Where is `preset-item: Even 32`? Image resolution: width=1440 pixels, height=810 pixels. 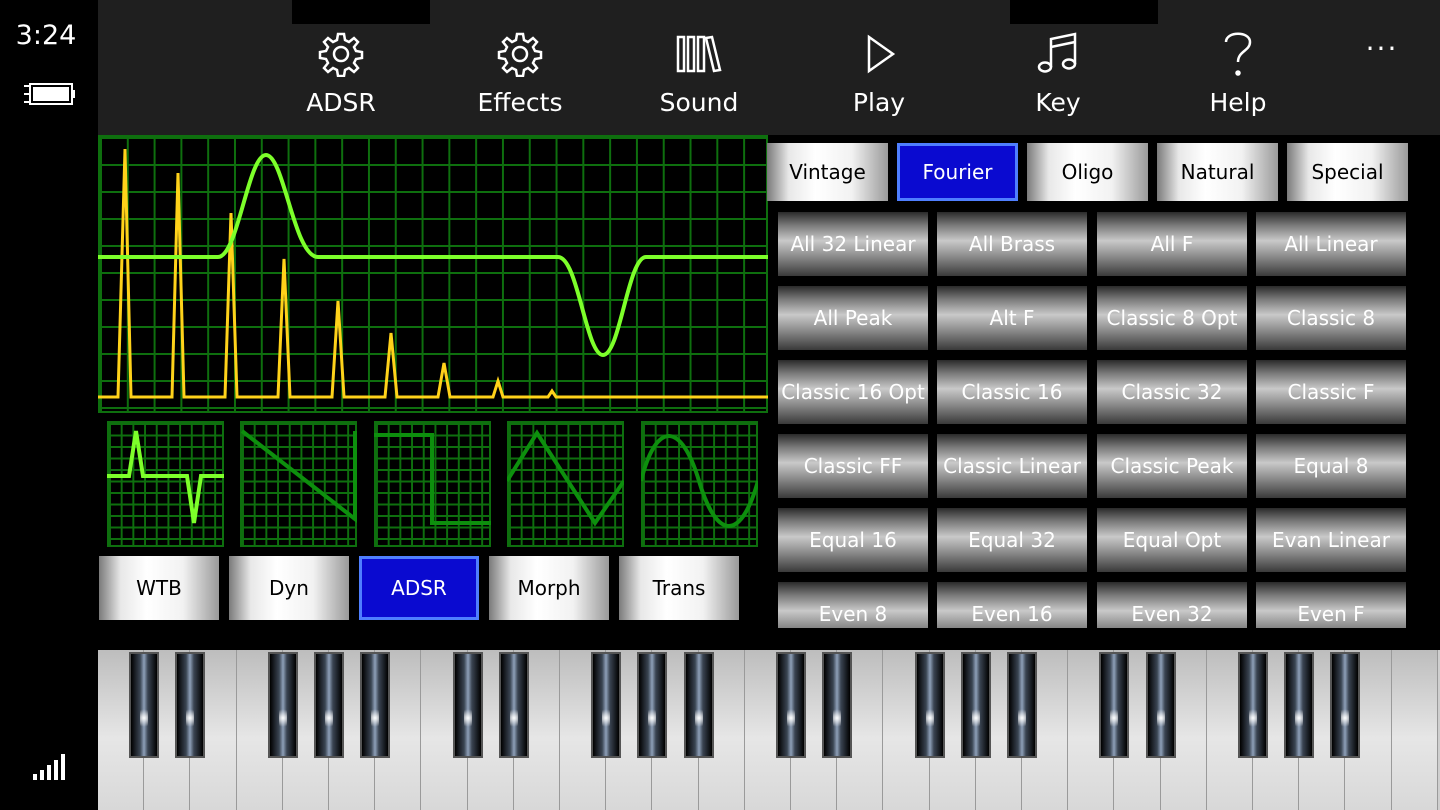
preset-item: Even 32 is located at coordinates (1172, 605).